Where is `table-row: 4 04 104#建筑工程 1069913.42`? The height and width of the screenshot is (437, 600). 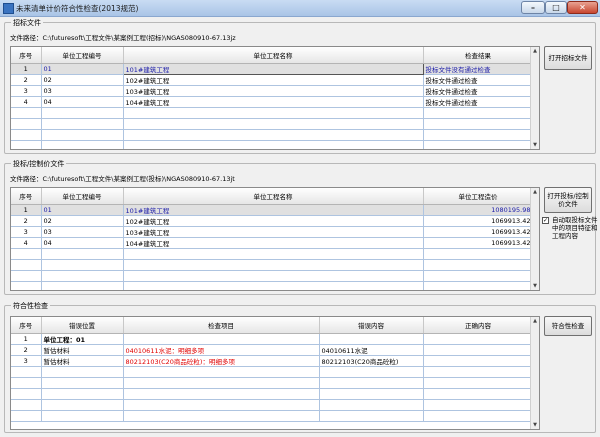
table-row: 4 04 104#建筑工程 1069913.42 is located at coordinates (272, 243).